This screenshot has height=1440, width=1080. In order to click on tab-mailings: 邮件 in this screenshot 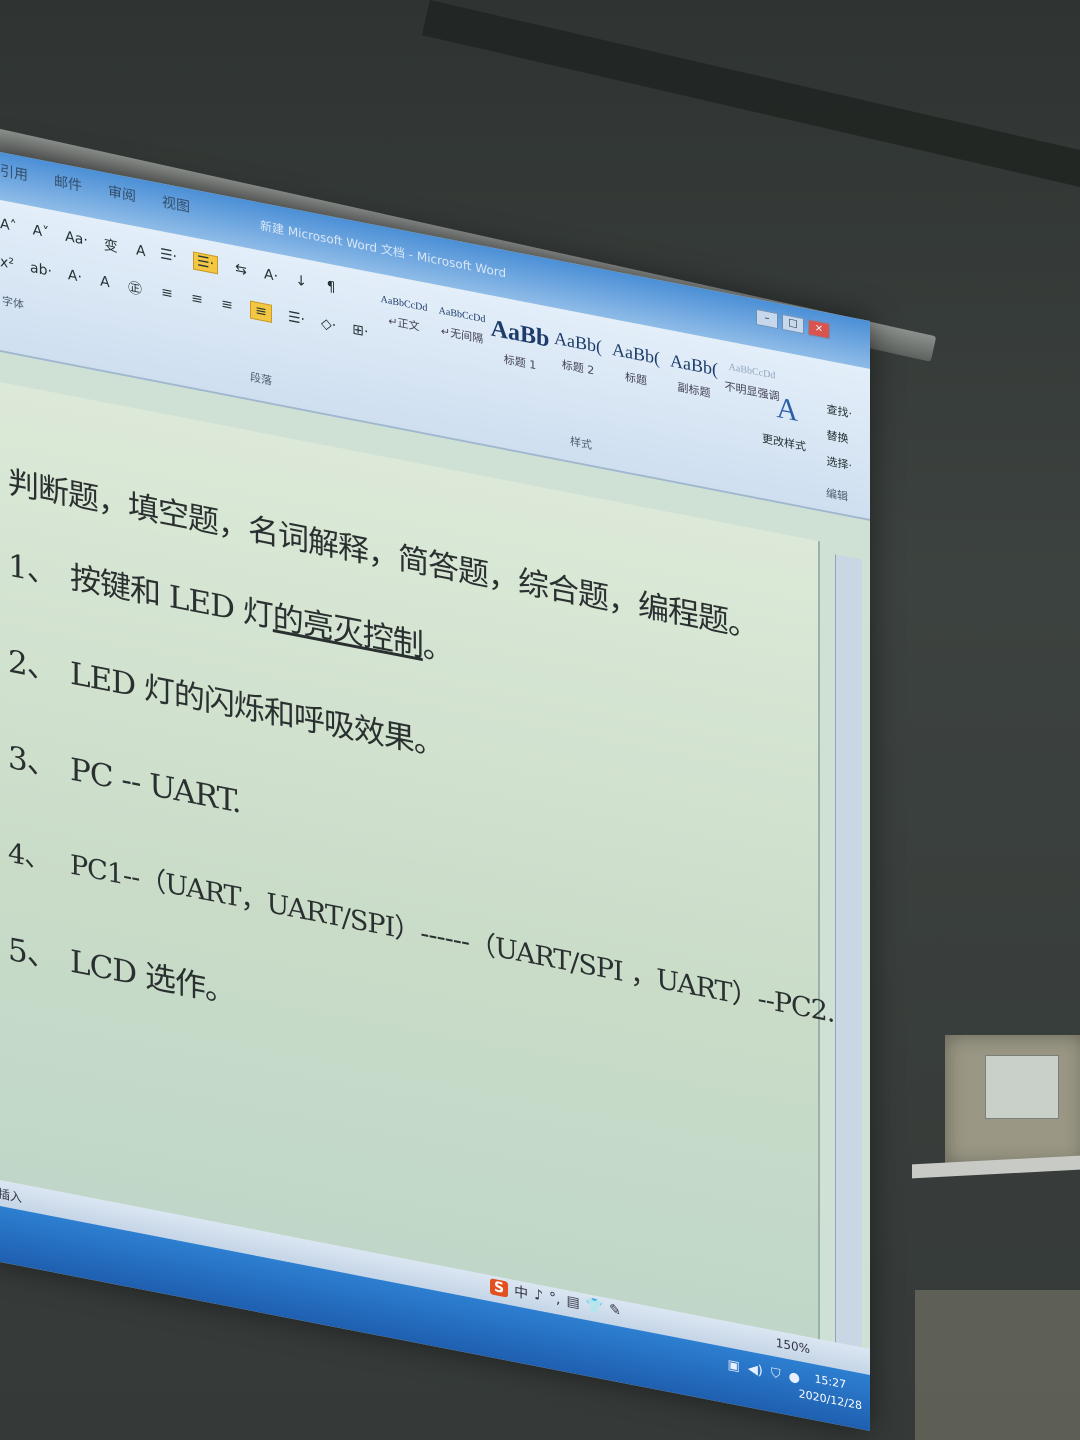, I will do `click(68, 182)`.